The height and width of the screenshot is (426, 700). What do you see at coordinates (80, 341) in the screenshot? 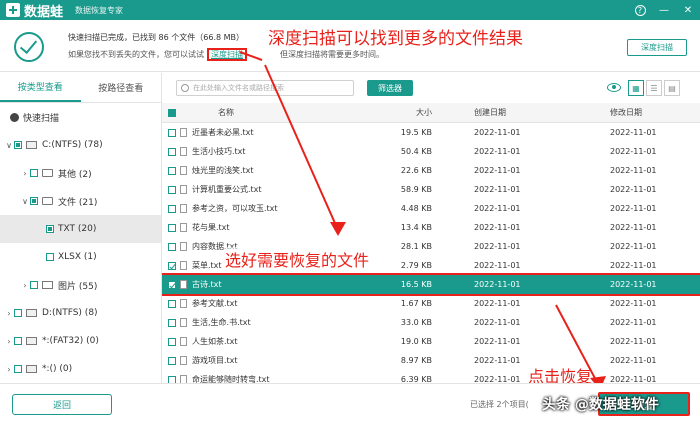
I see `sidebar-item-fat32: › *:(FAT32) (0)` at bounding box center [80, 341].